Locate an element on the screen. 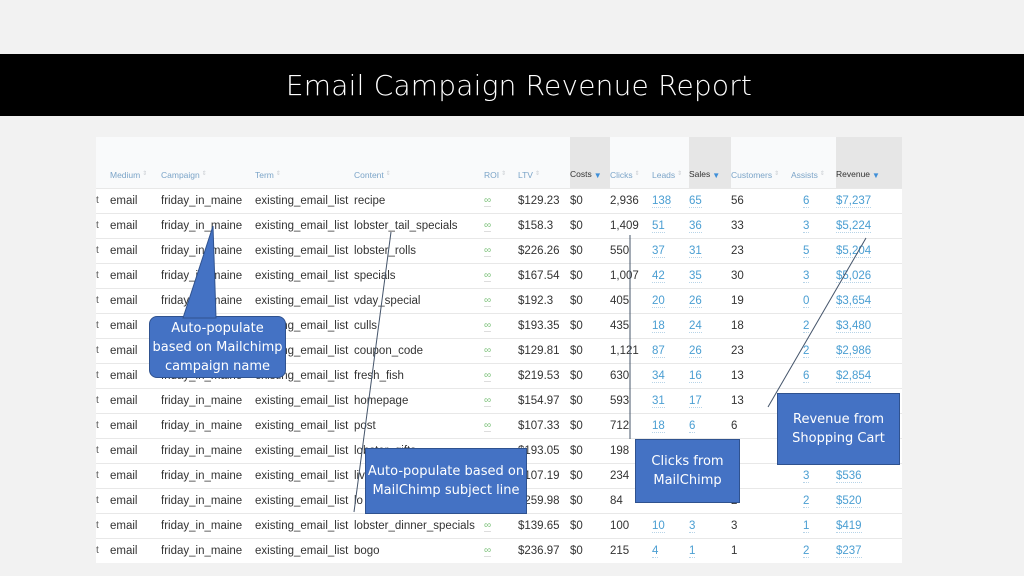 The height and width of the screenshot is (576, 1024). column-header-roi: ROI ⇕ is located at coordinates (501, 162).